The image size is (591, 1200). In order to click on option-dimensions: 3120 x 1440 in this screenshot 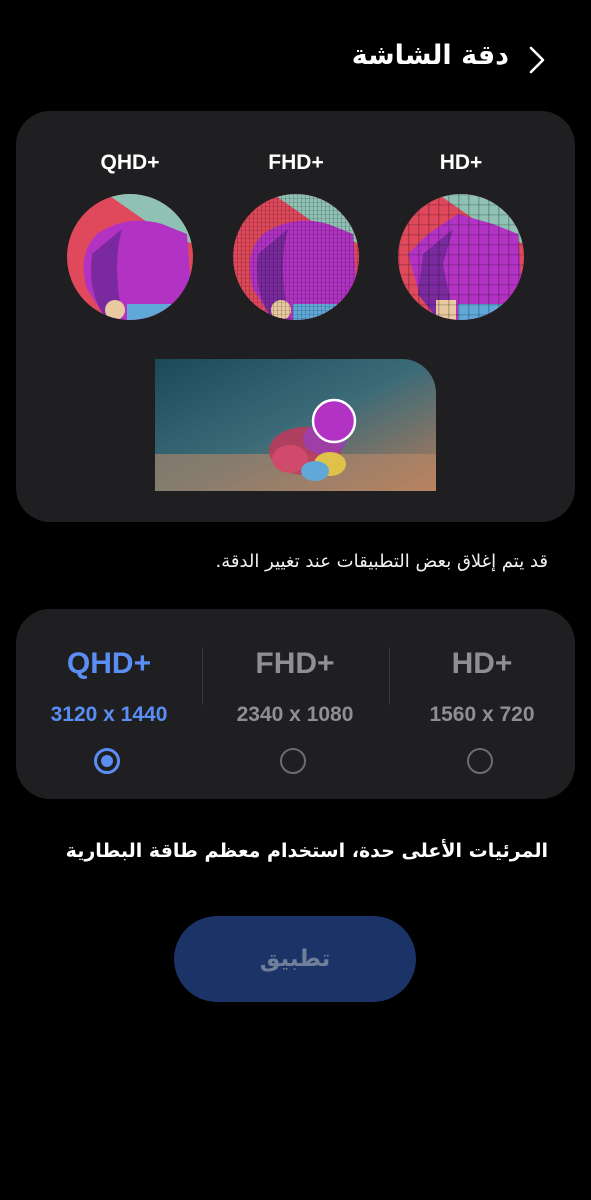, I will do `click(109, 714)`.